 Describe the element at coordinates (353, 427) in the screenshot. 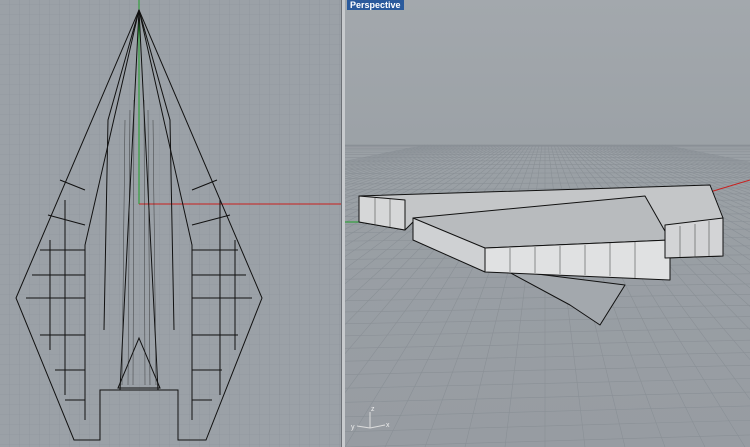

I see `gizmo-y-label: y` at that location.